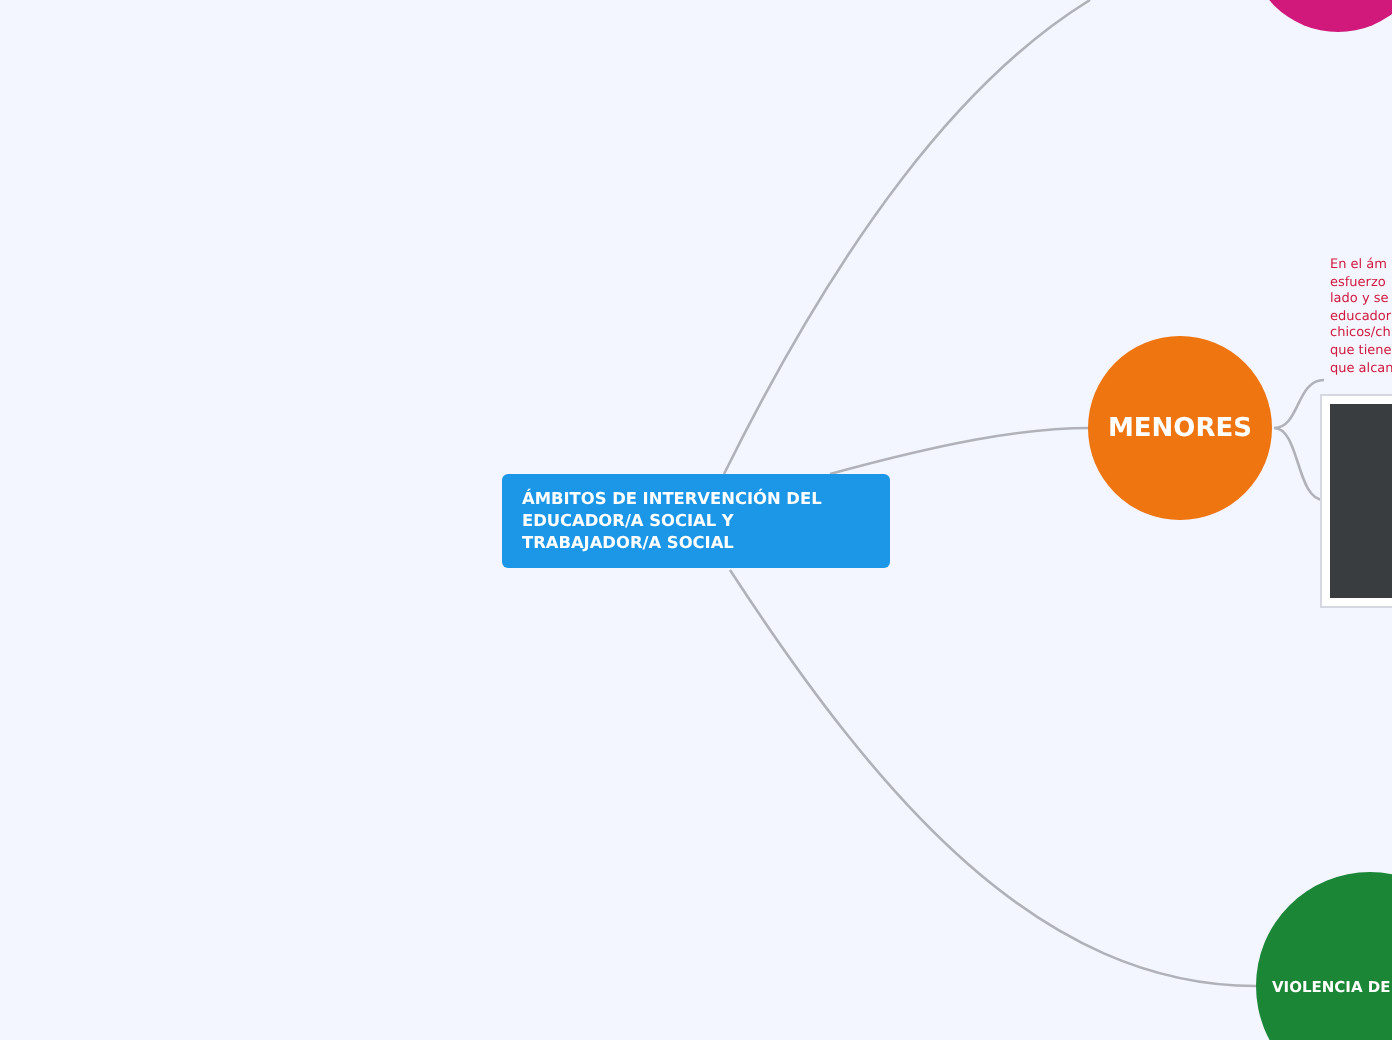  What do you see at coordinates (1180, 428) in the screenshot?
I see `topic-node: MENORES` at bounding box center [1180, 428].